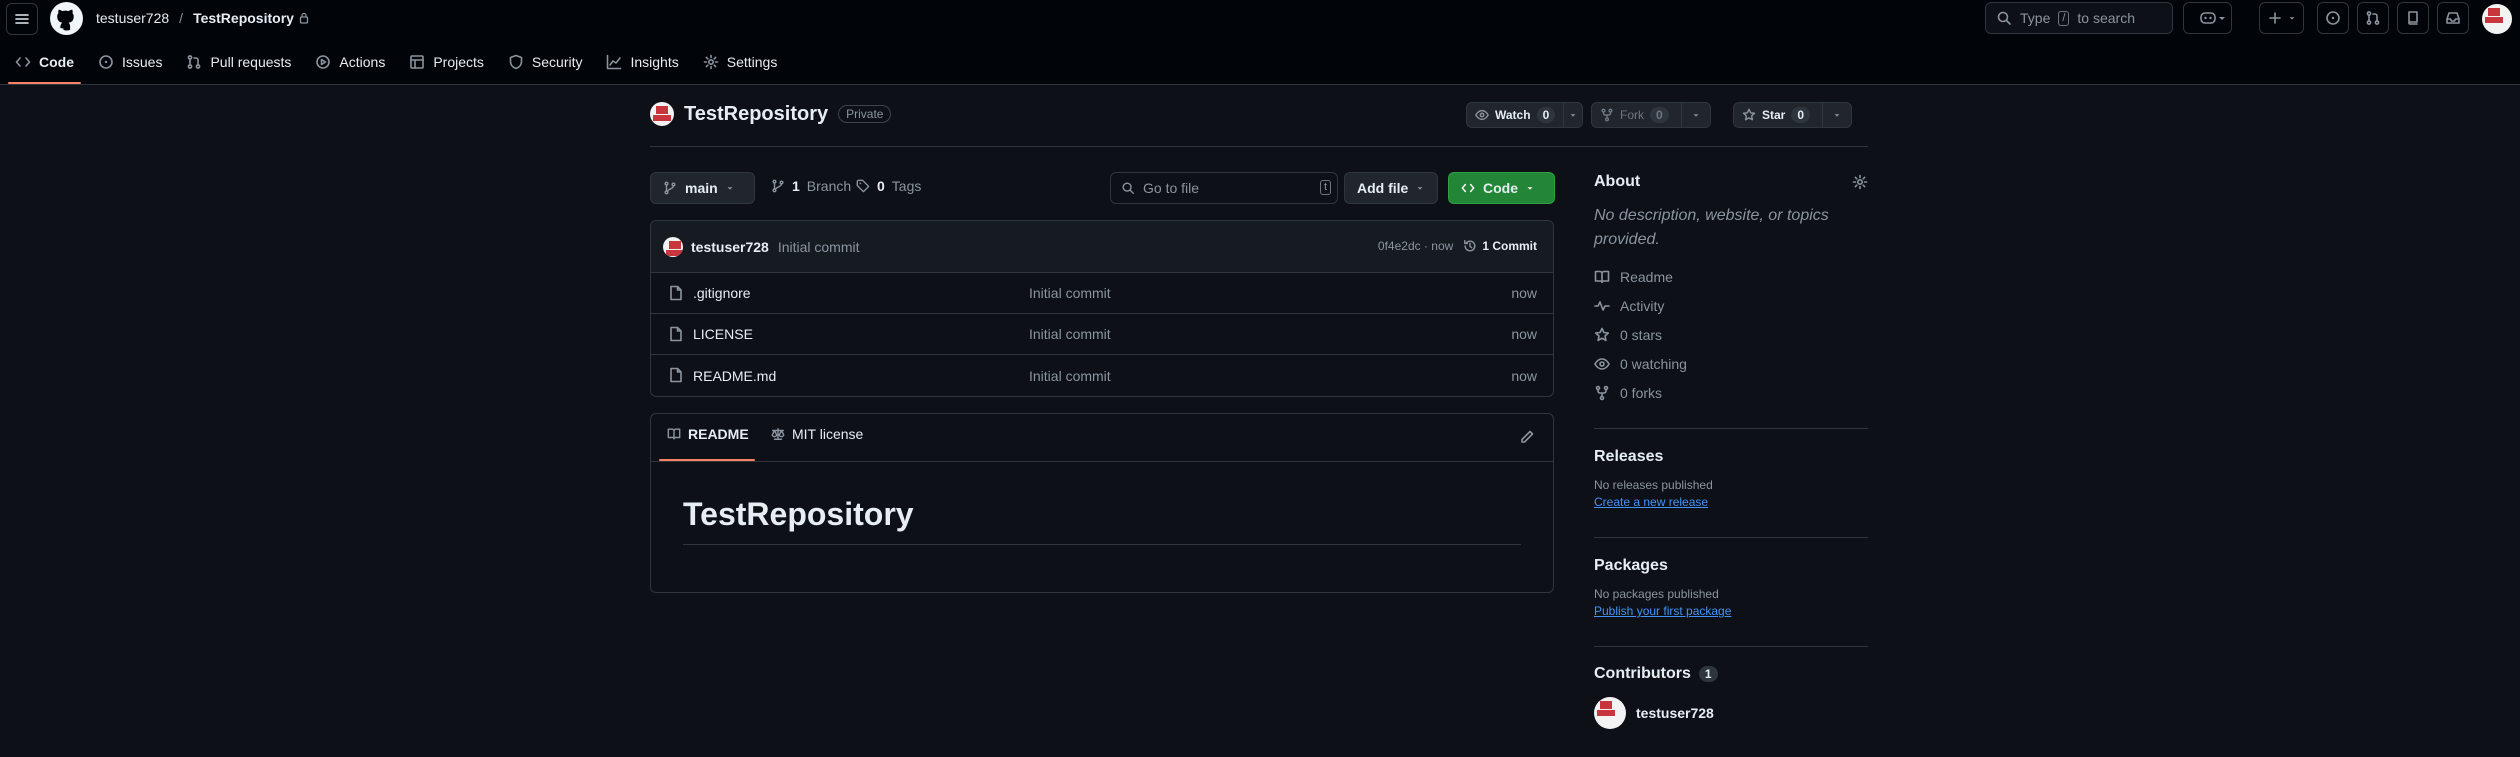  I want to click on contributor-name: testuser728, so click(1675, 713).